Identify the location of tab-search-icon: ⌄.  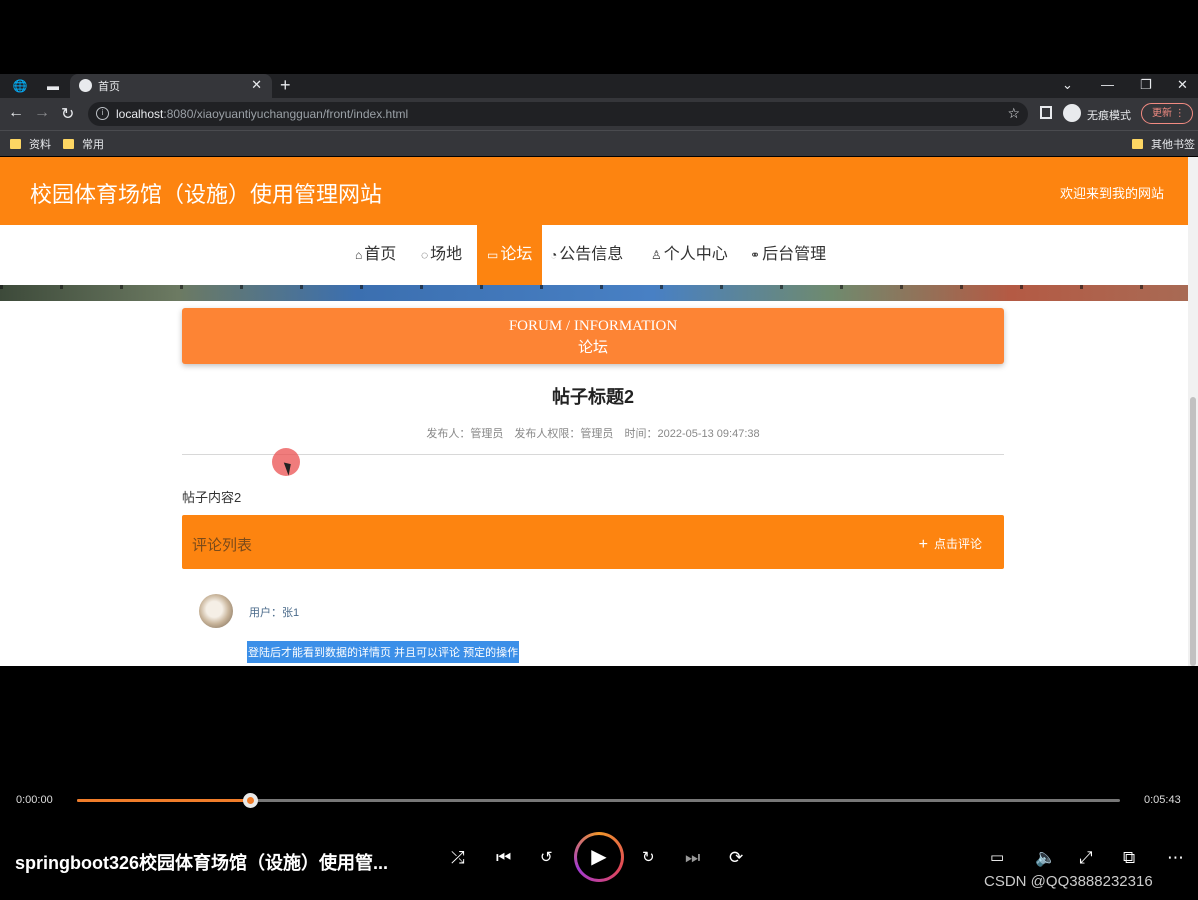
(1067, 85).